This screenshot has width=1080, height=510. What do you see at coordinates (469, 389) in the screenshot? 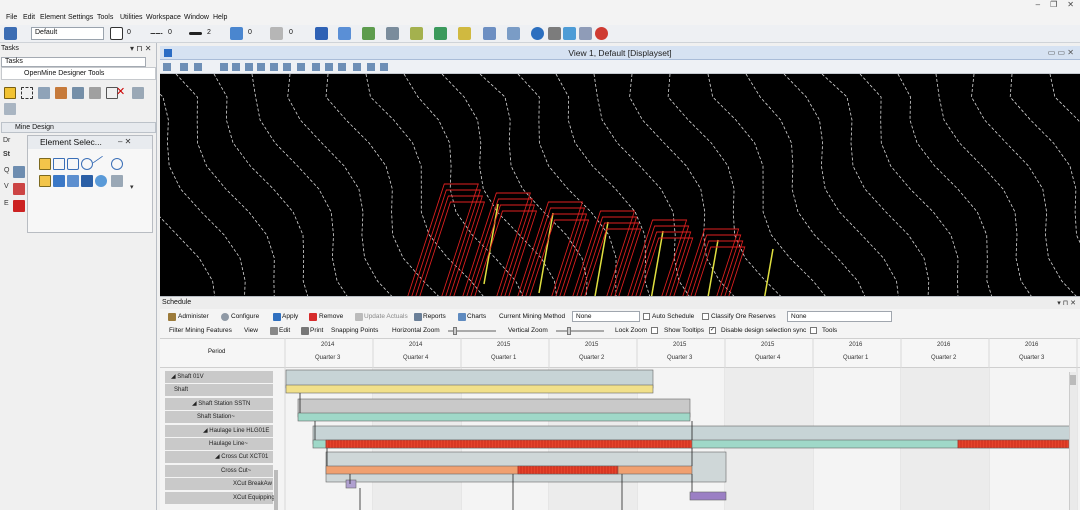
I see `shaft-bar` at bounding box center [469, 389].